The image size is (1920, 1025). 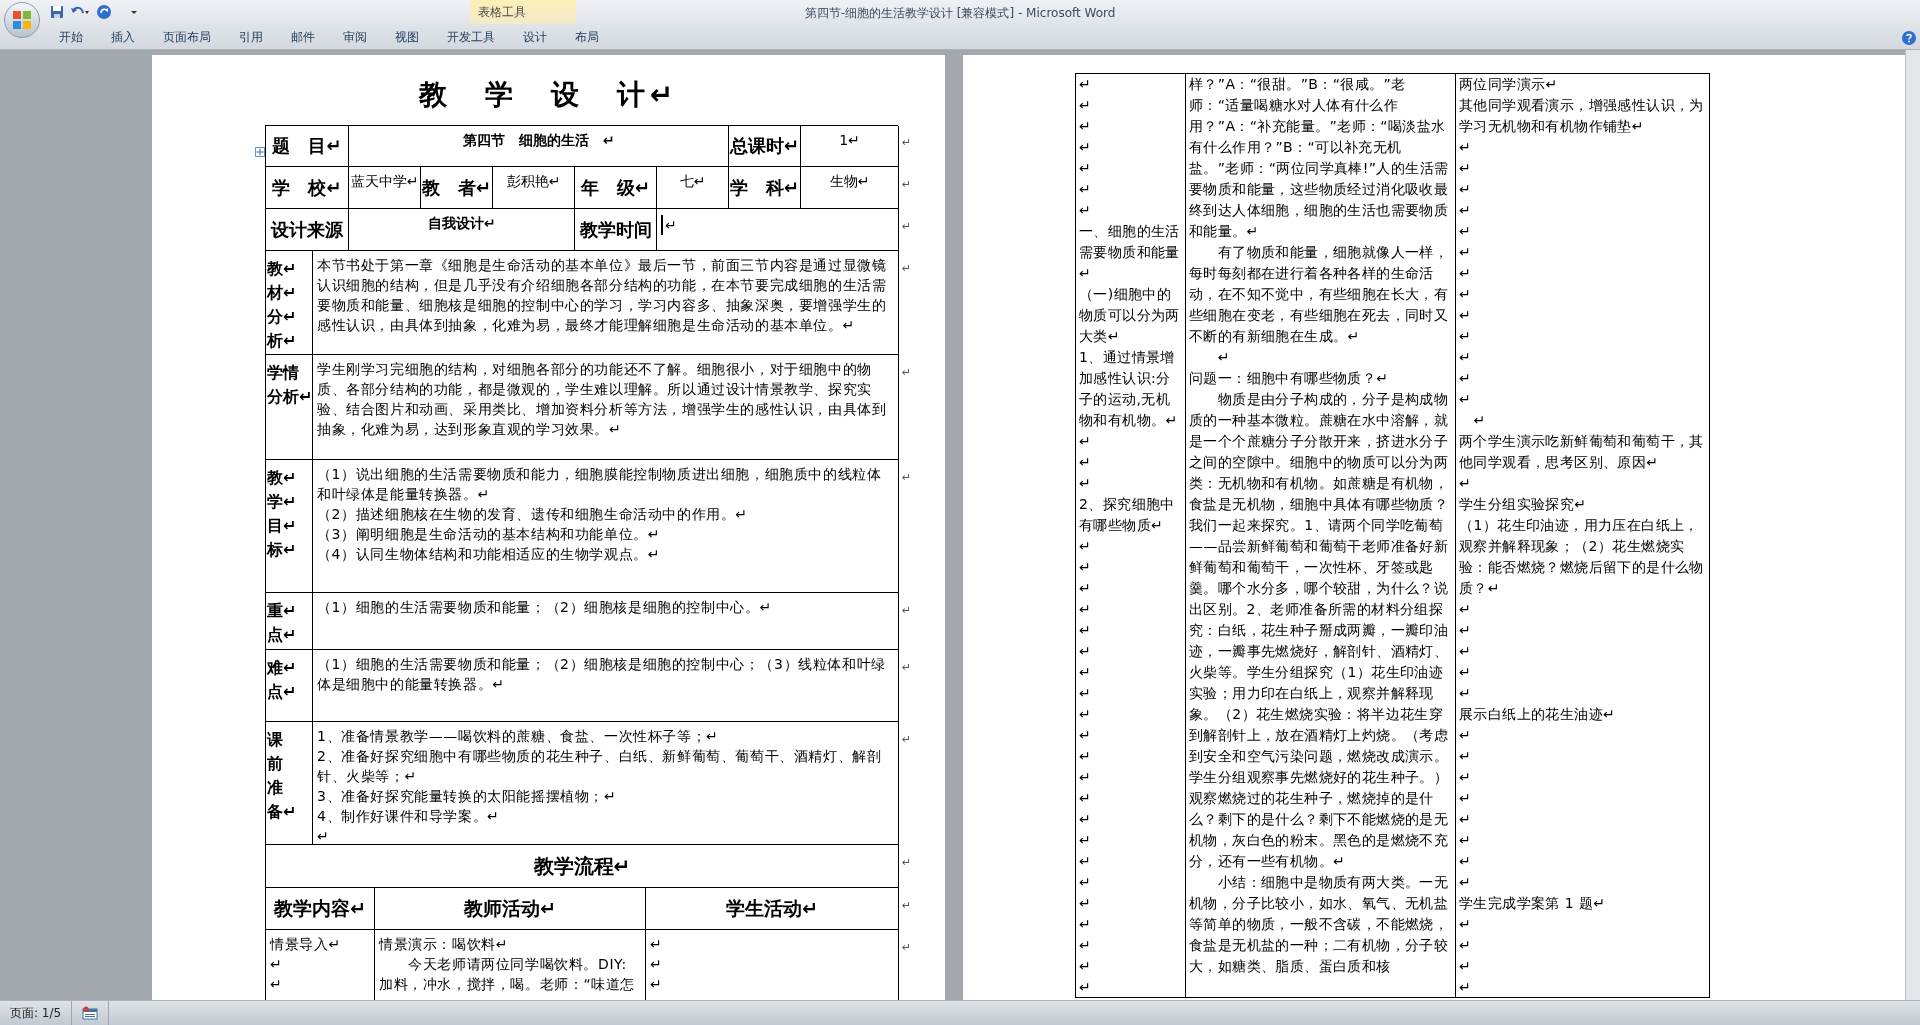 What do you see at coordinates (90, 1013) in the screenshot?
I see `macro-record-icon` at bounding box center [90, 1013].